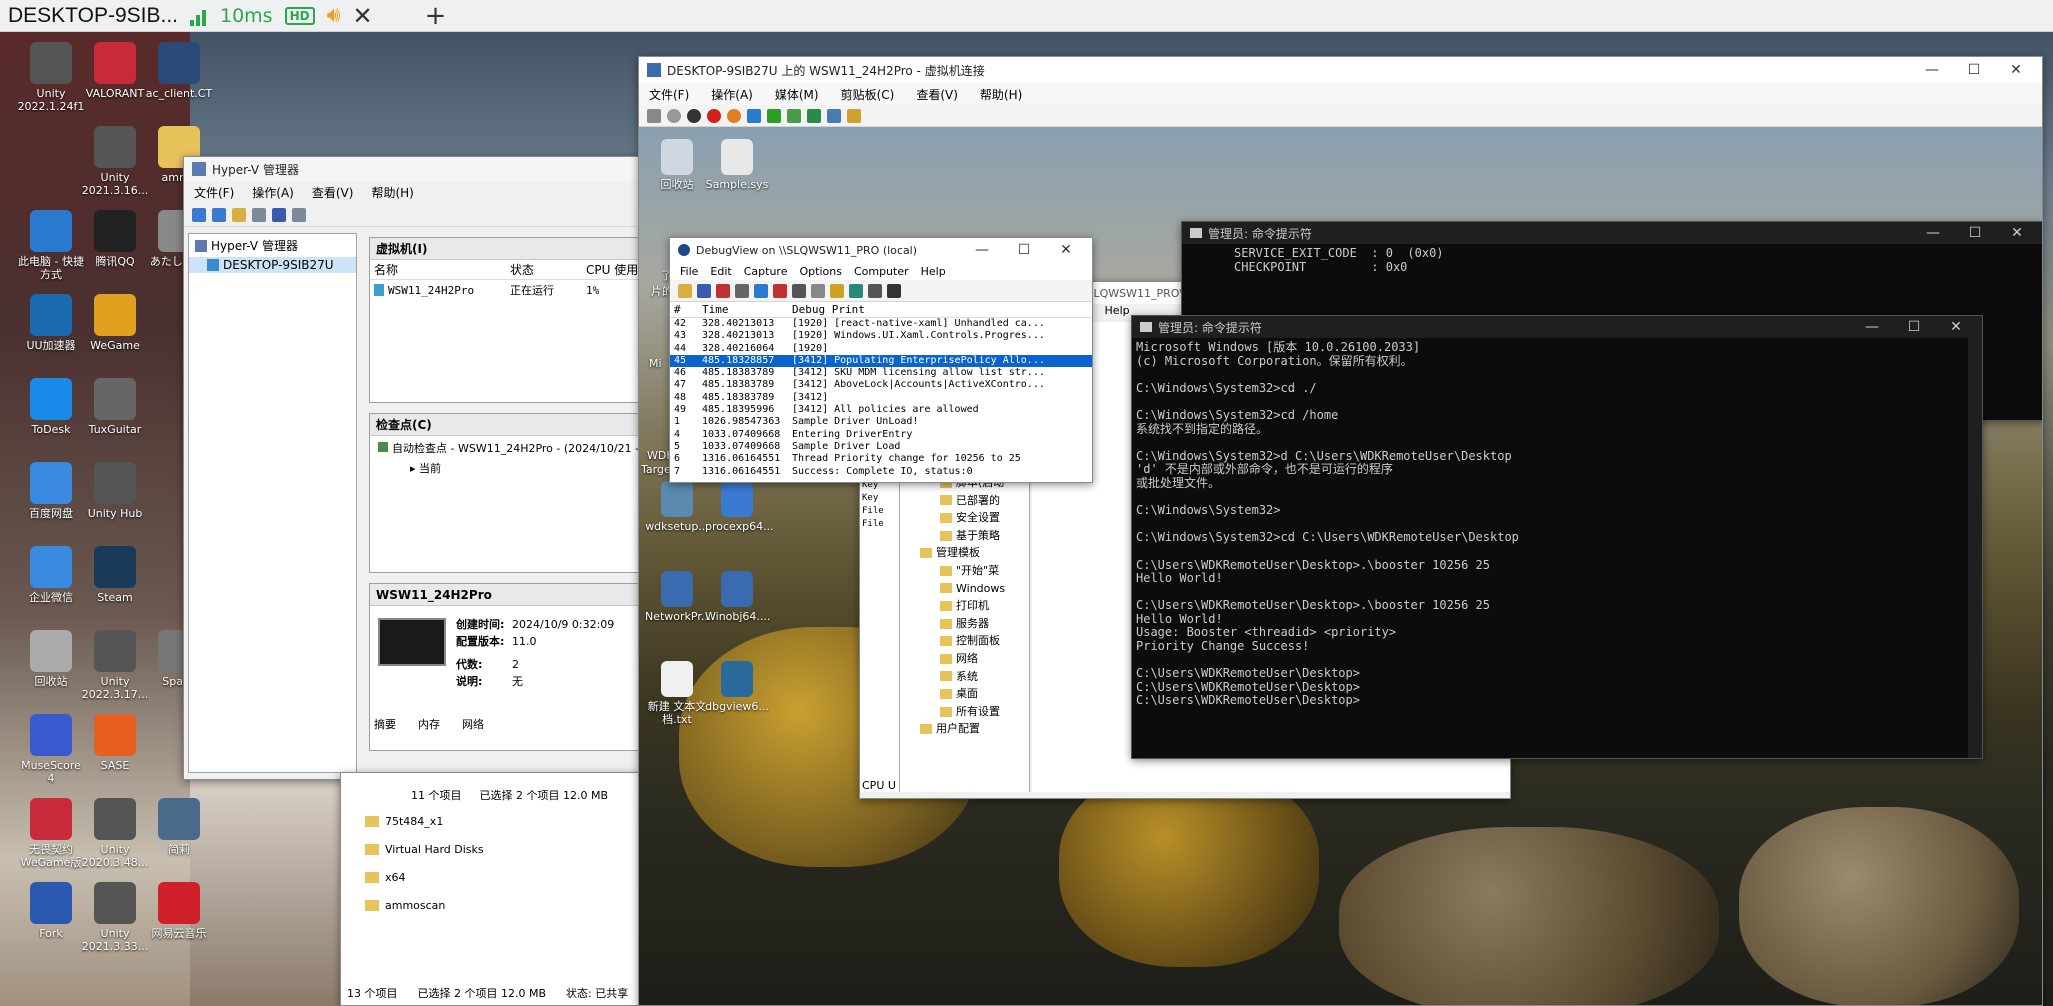 This screenshot has height=1006, width=2053. What do you see at coordinates (436, 16) in the screenshot?
I see `new-session-icon: +` at bounding box center [436, 16].